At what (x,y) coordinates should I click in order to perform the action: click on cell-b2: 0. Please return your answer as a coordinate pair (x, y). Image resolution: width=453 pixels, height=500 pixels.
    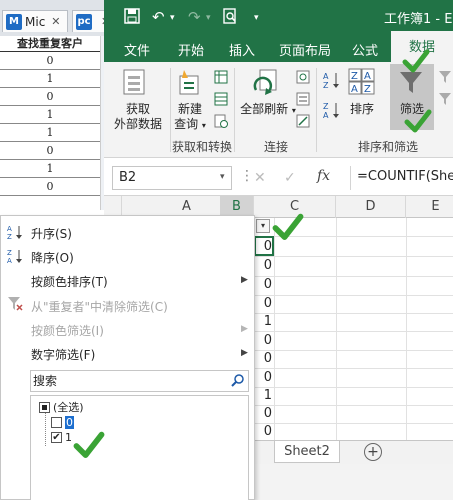
    Looking at the image, I should click on (267, 246).